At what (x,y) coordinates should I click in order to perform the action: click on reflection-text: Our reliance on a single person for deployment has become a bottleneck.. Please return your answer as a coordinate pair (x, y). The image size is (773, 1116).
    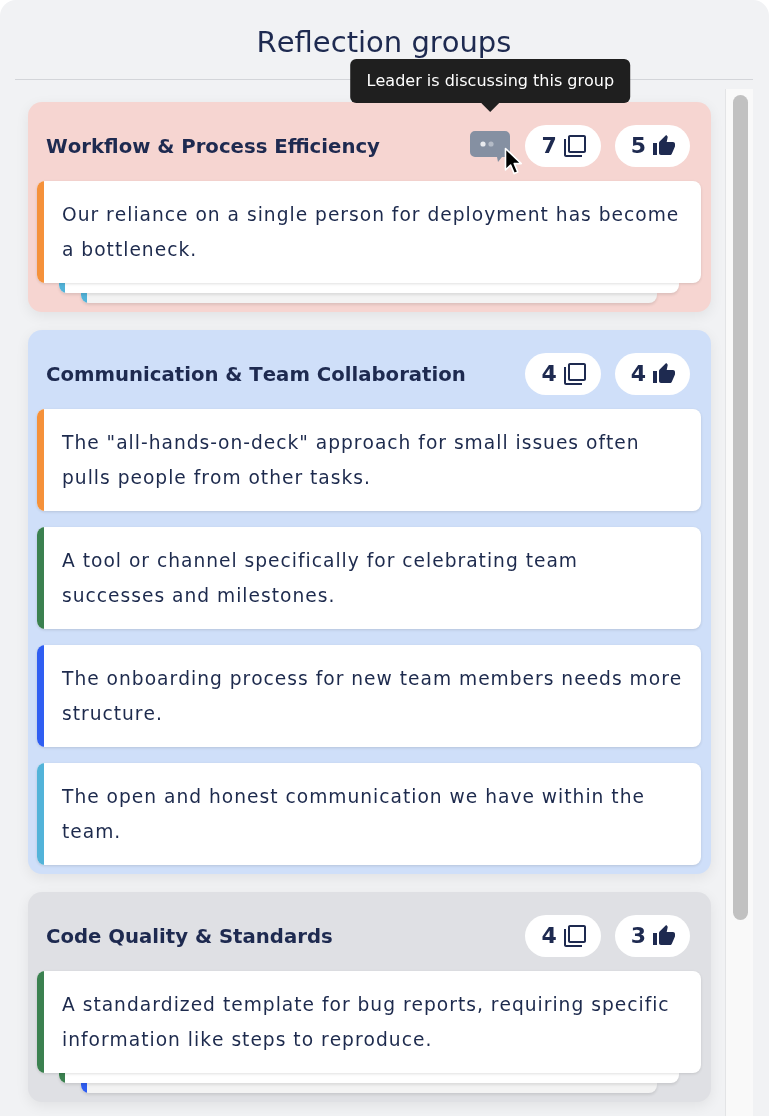
    Looking at the image, I should click on (371, 232).